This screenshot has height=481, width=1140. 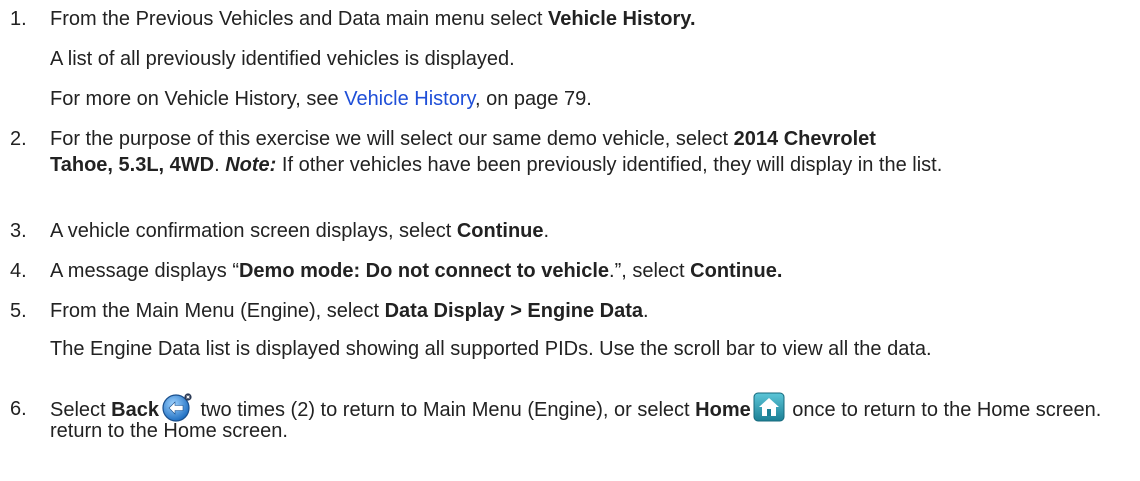 I want to click on back-arrow-icon, so click(x=177, y=407).